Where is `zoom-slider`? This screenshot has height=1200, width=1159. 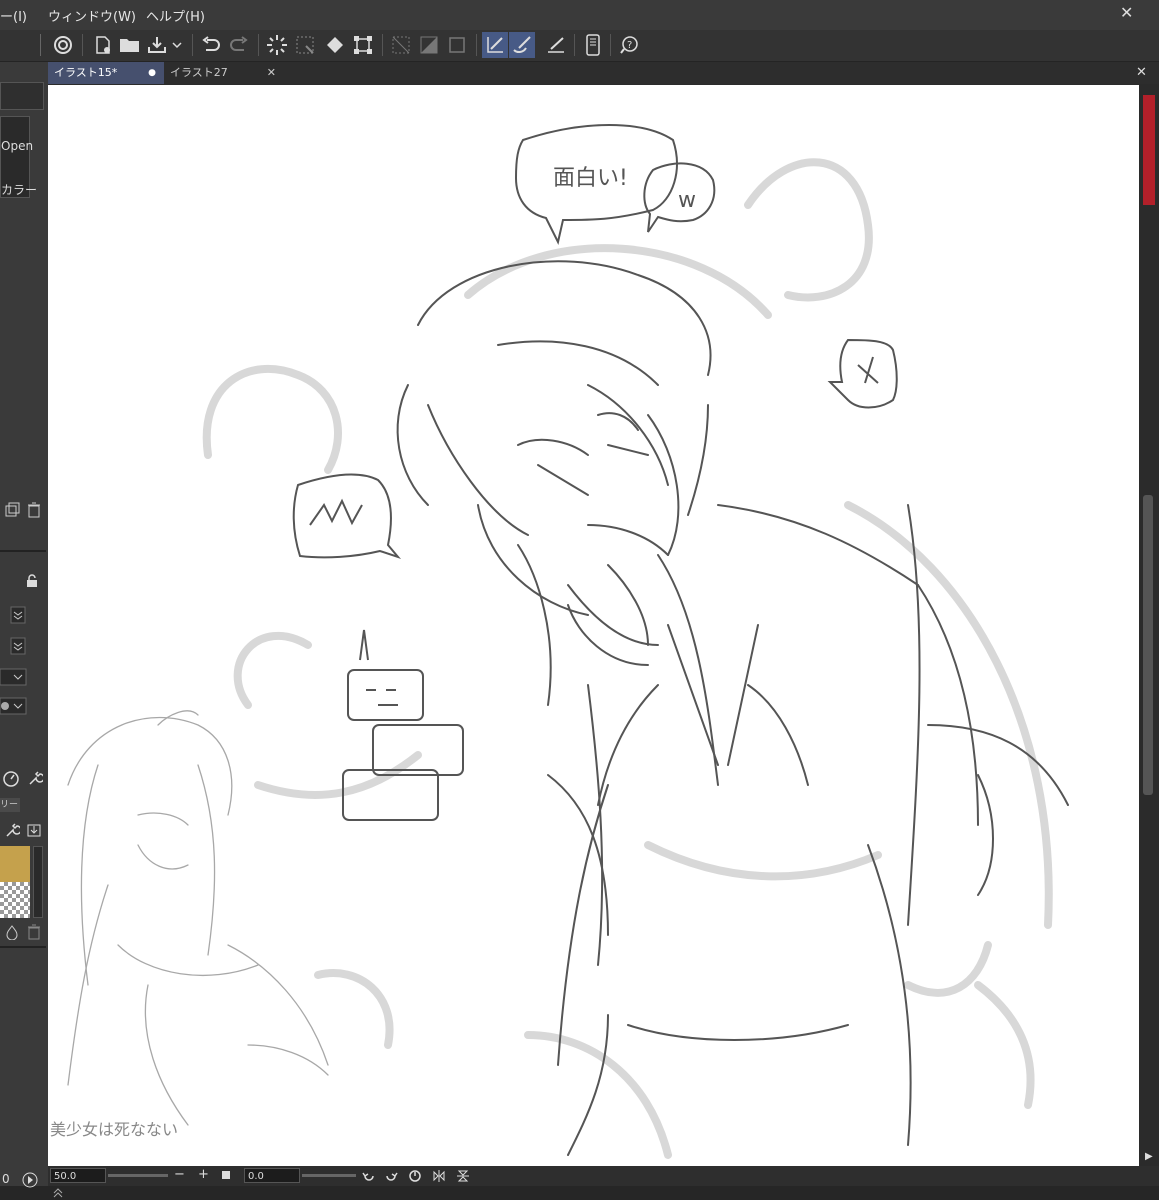
zoom-slider is located at coordinates (138, 1175).